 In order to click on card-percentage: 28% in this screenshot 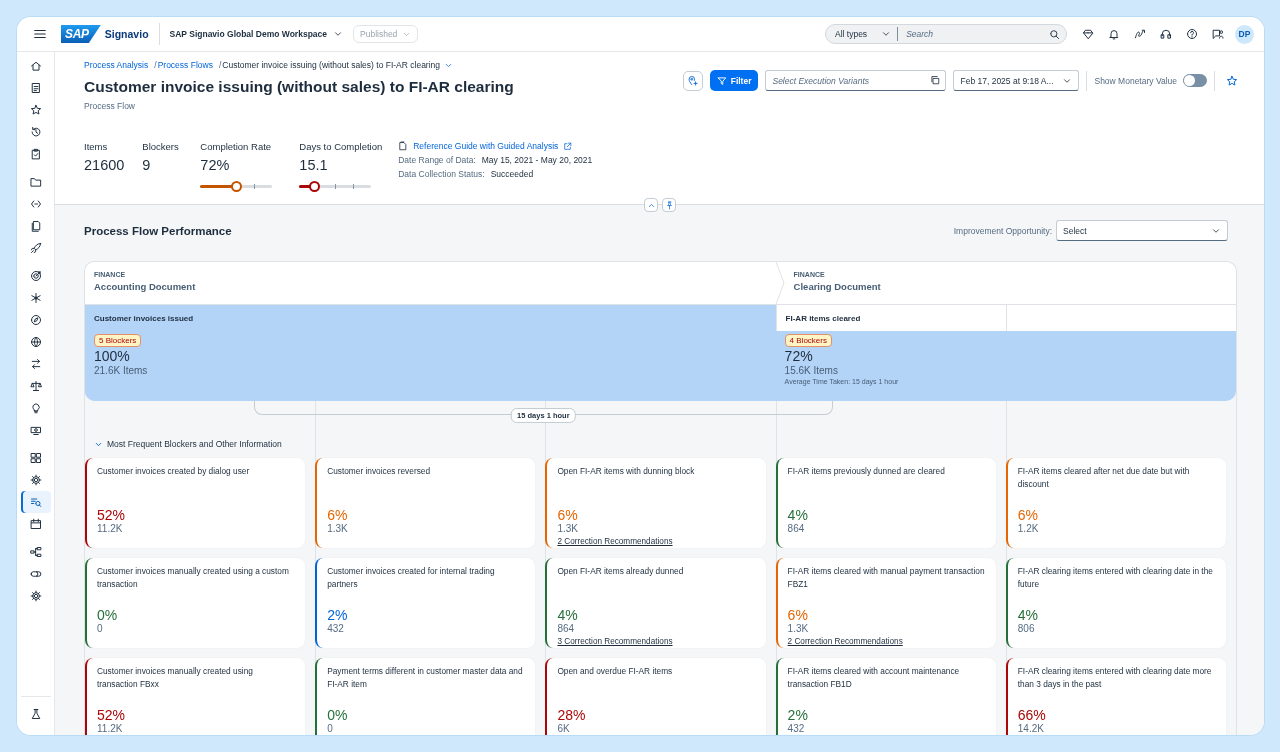, I will do `click(572, 715)`.